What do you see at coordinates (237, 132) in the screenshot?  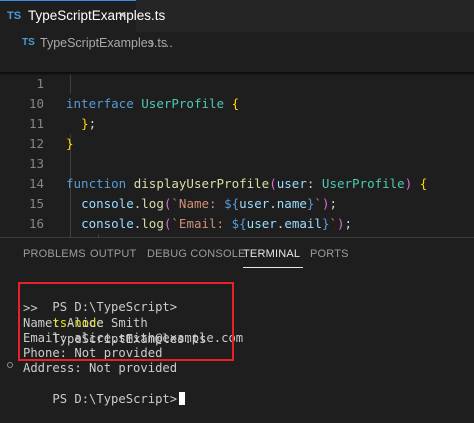 I see `code-line: 12` at bounding box center [237, 132].